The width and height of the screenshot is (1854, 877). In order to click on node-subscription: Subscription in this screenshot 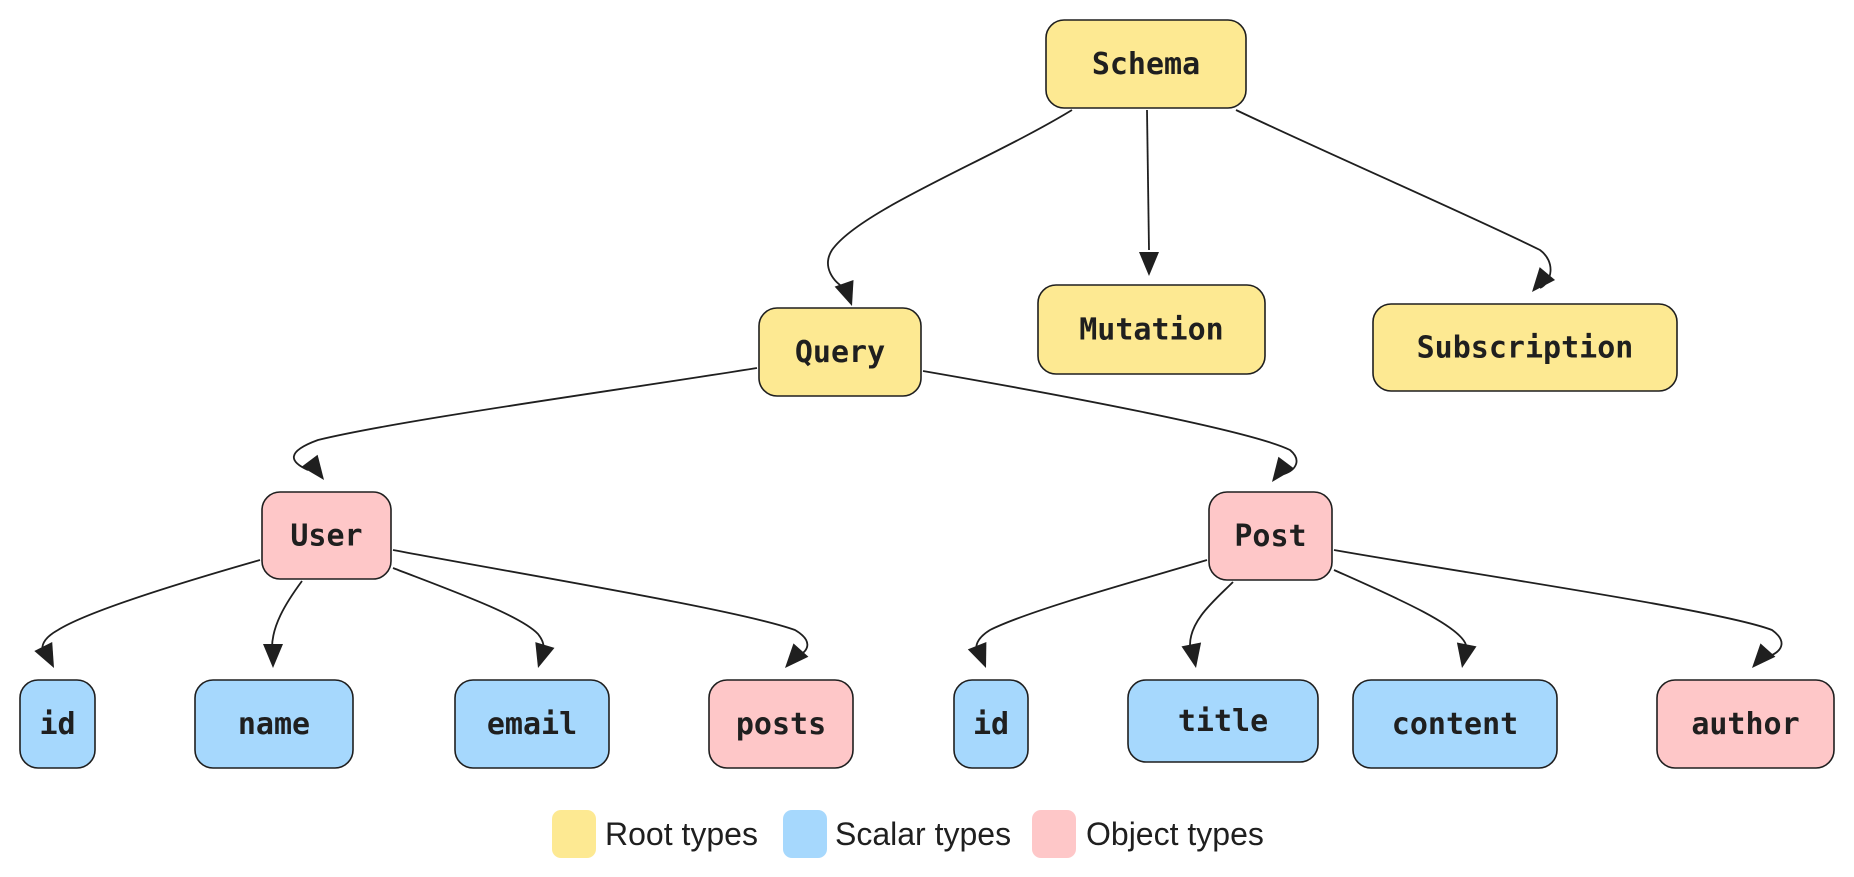, I will do `click(1525, 347)`.